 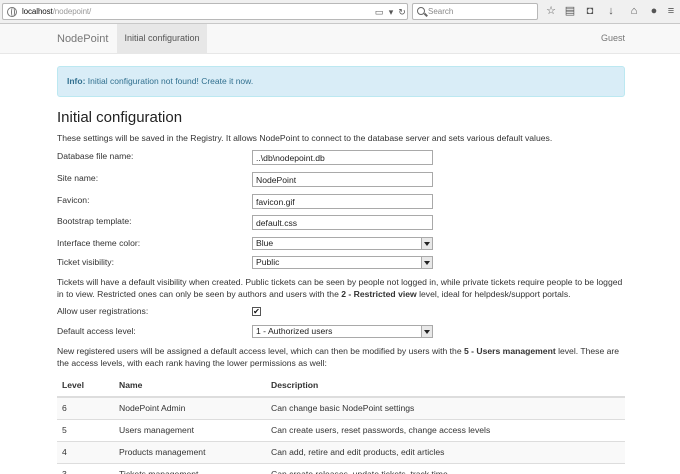 I want to click on user-menu: Guest, so click(x=613, y=38).